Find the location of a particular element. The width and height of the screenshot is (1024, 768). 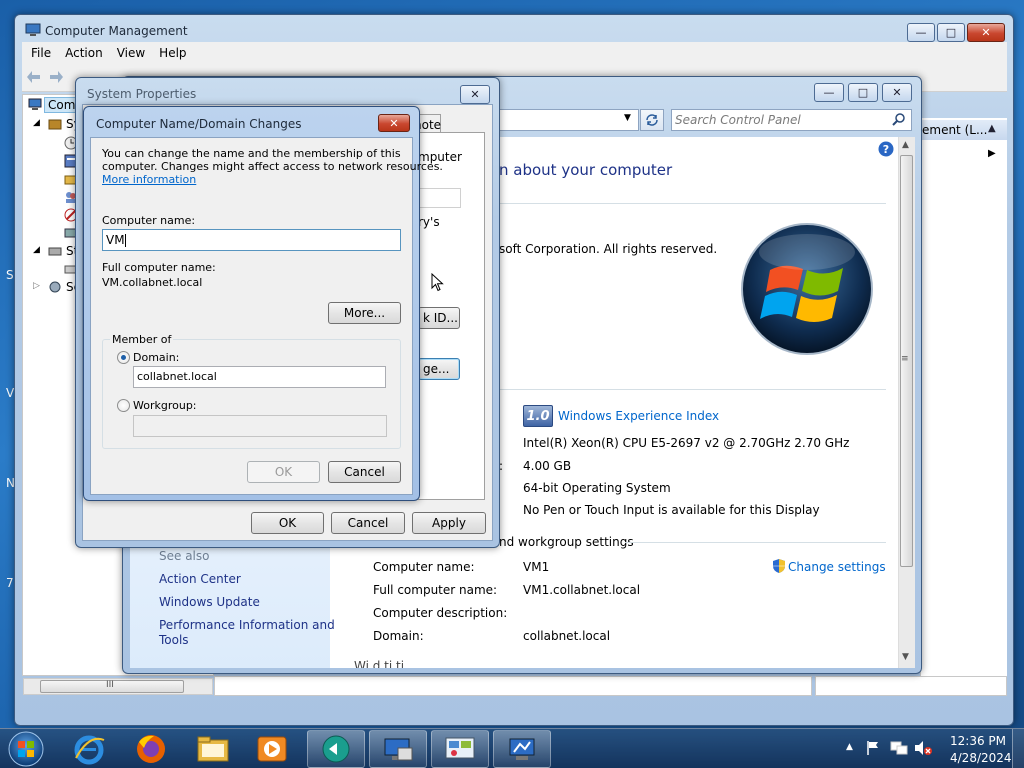

computer-name-field-label: Computer name: is located at coordinates (149, 220).